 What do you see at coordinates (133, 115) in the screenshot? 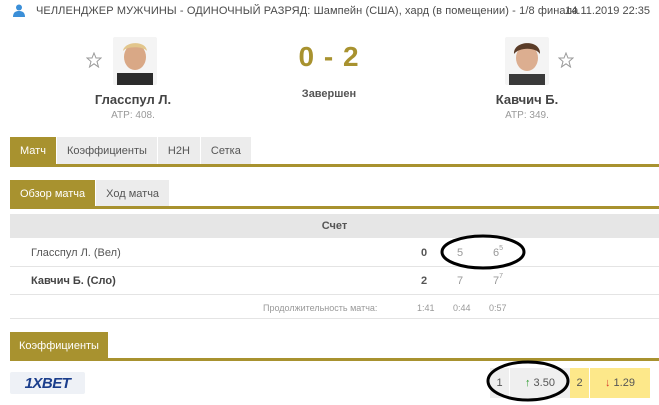
I see `home-player-rank: ATP: 408.` at bounding box center [133, 115].